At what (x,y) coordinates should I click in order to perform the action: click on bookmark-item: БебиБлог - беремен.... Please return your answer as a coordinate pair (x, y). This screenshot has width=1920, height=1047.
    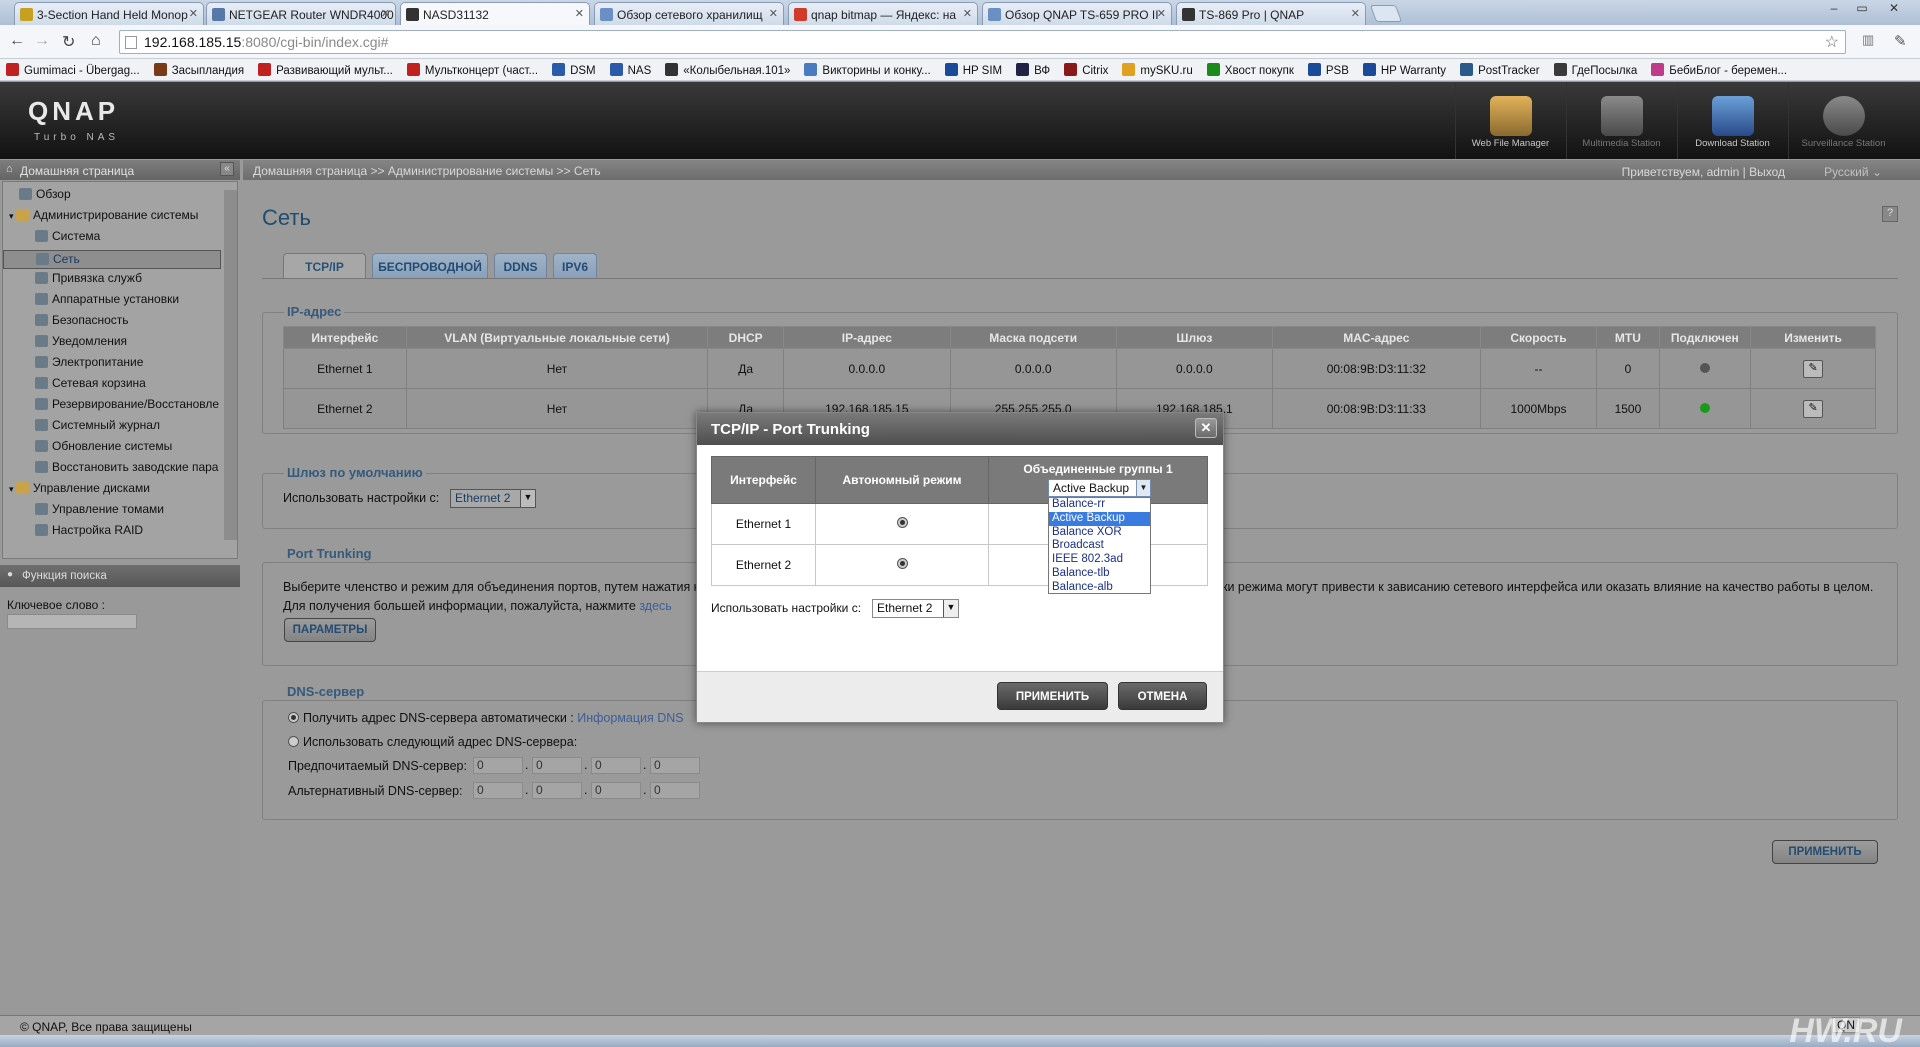
    Looking at the image, I should click on (1720, 69).